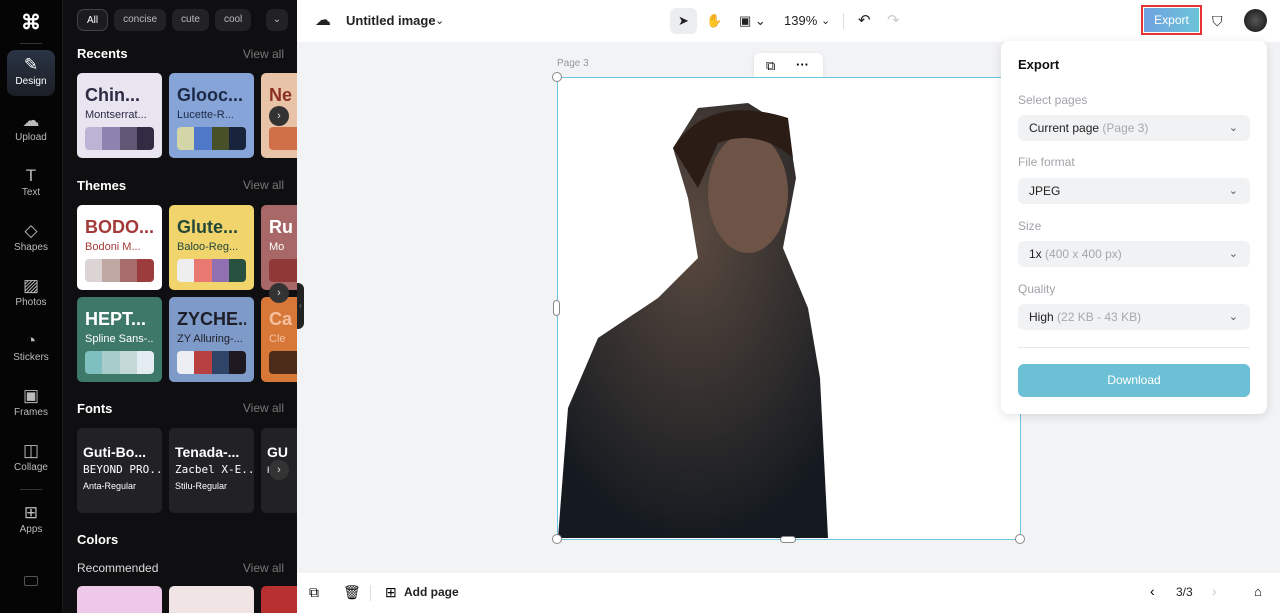  I want to click on filter-chip: concise, so click(140, 20).